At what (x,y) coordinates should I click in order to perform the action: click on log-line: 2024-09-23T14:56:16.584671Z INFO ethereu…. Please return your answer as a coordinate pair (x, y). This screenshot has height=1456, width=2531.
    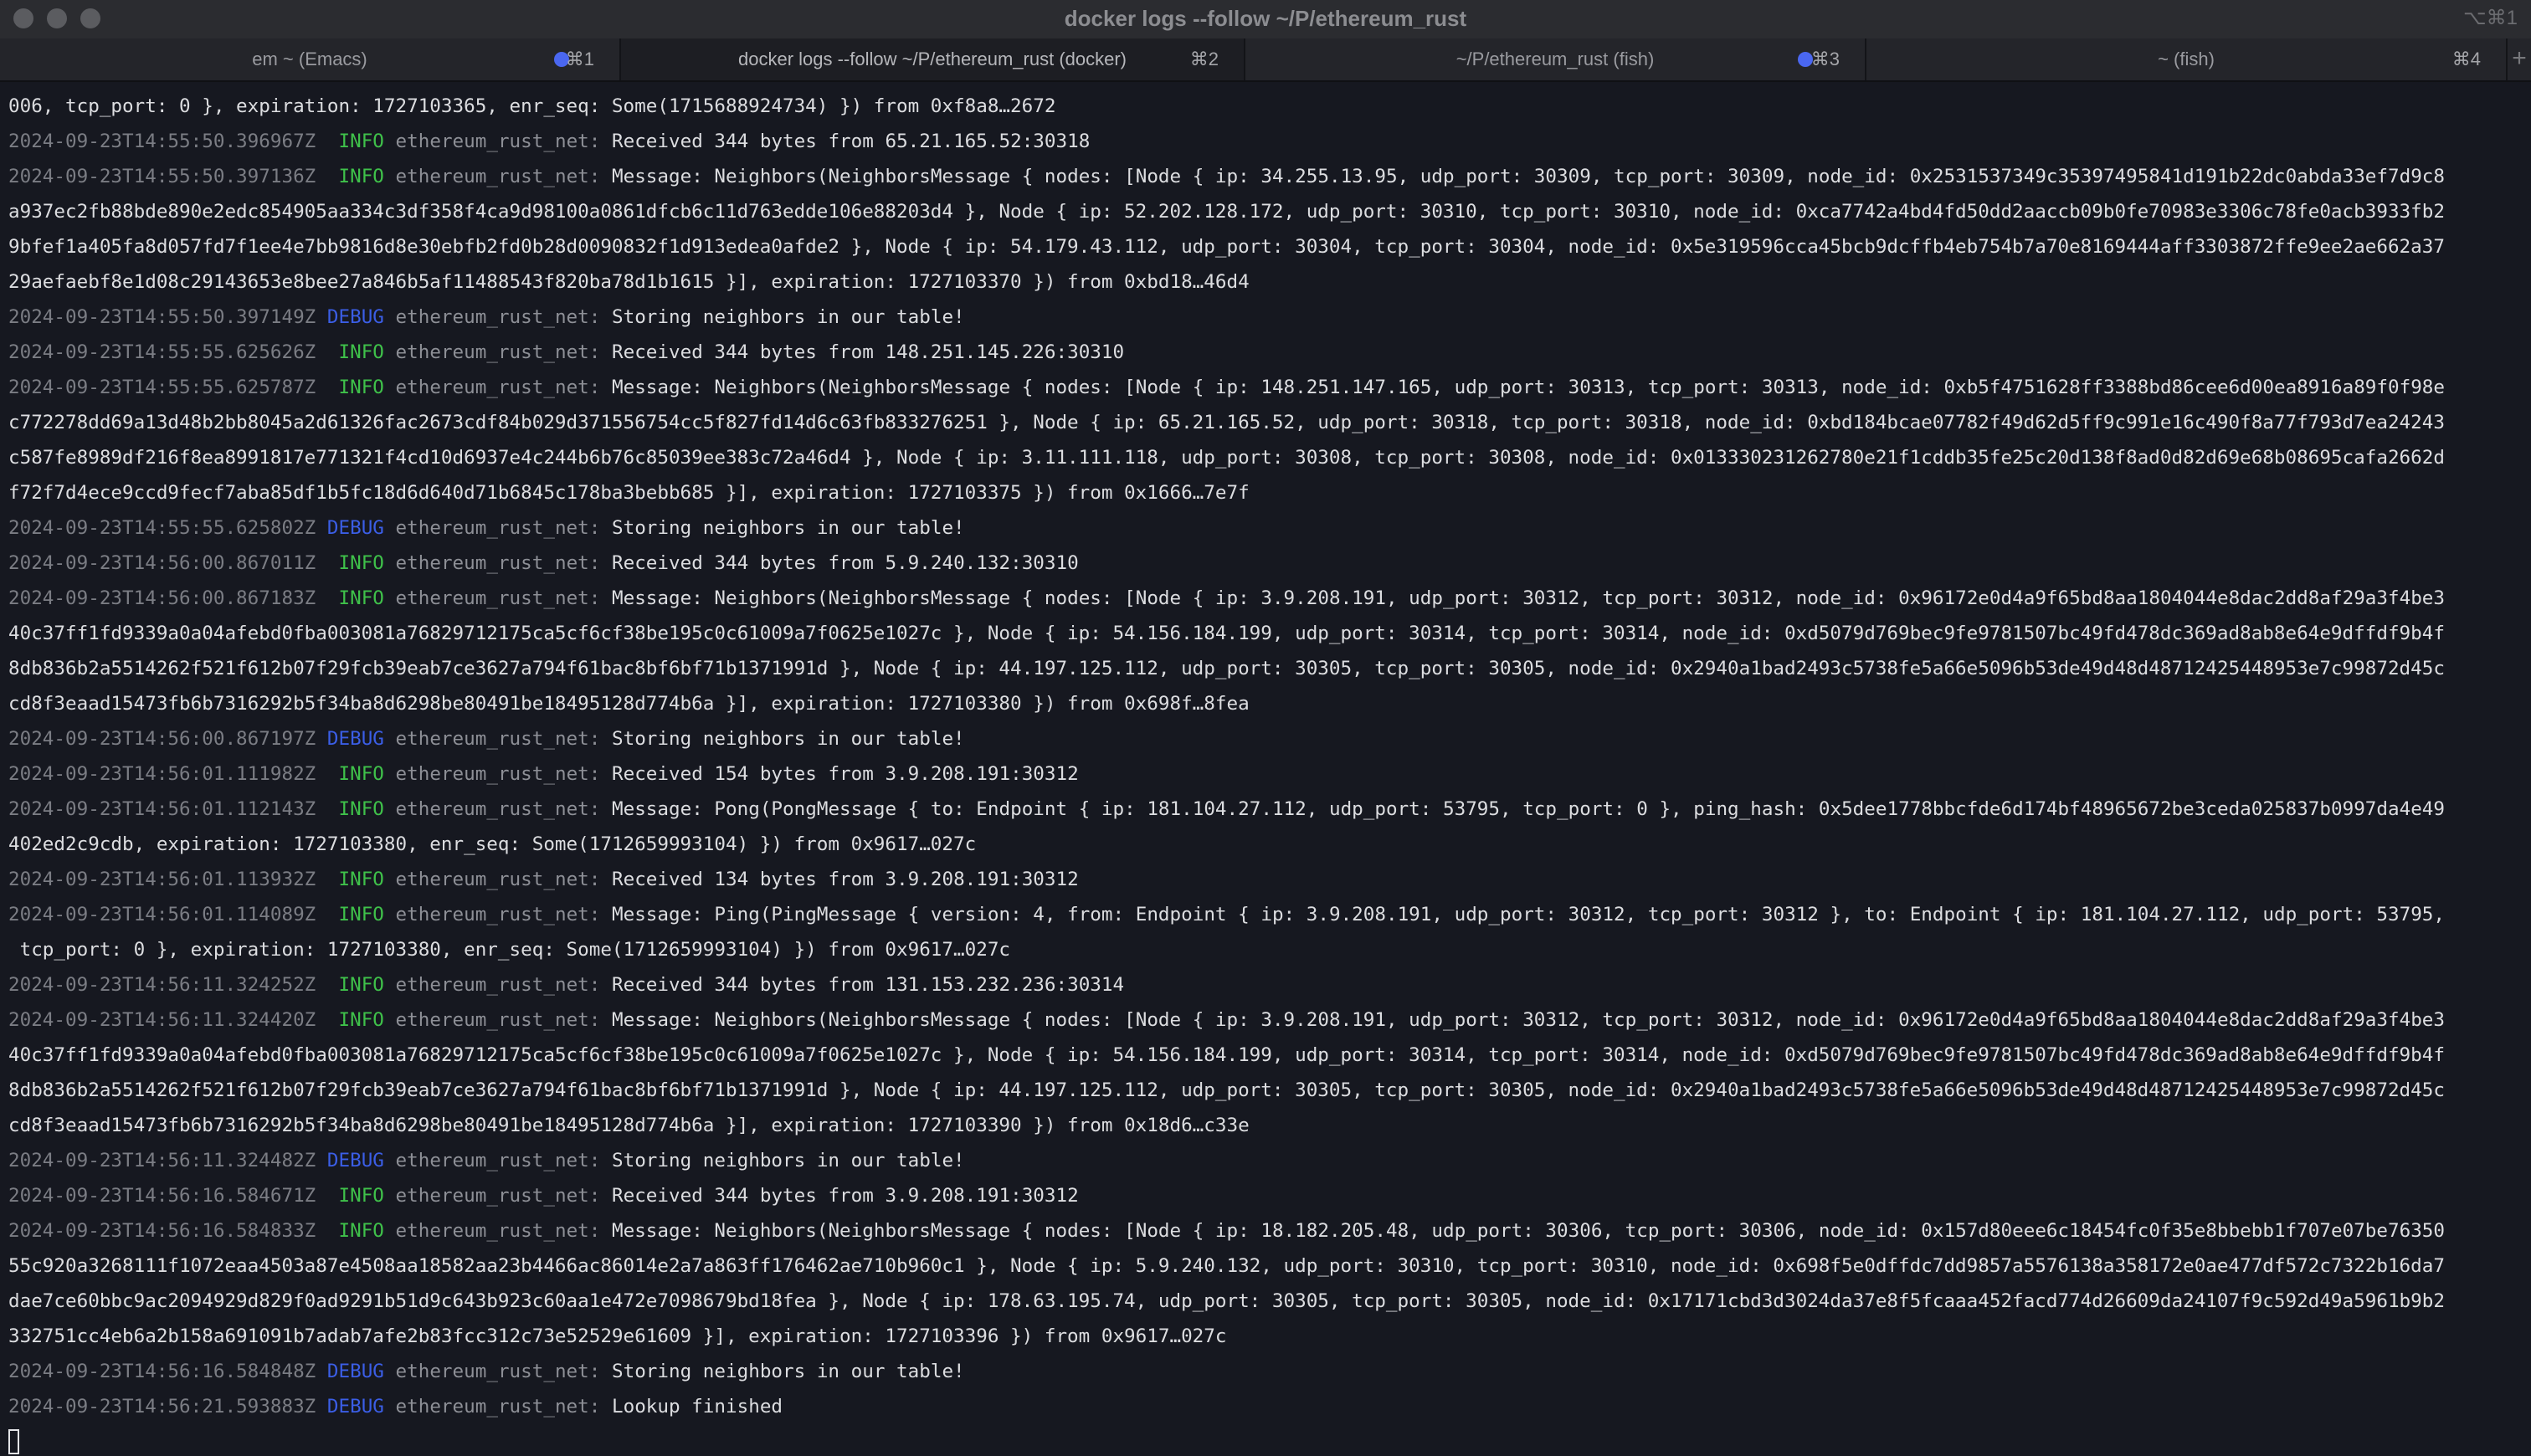
    Looking at the image, I should click on (1268, 1195).